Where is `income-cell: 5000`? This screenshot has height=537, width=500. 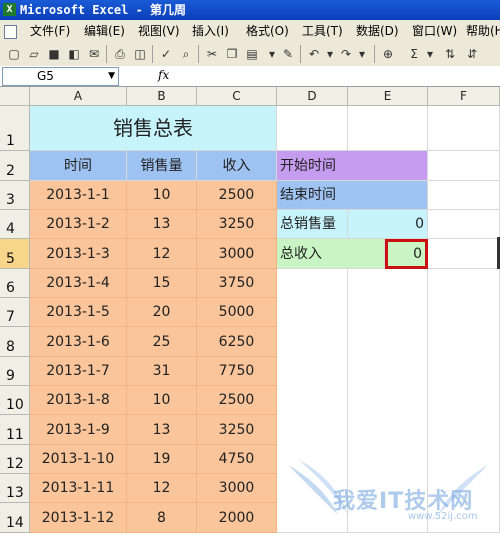
income-cell: 5000 is located at coordinates (237, 312).